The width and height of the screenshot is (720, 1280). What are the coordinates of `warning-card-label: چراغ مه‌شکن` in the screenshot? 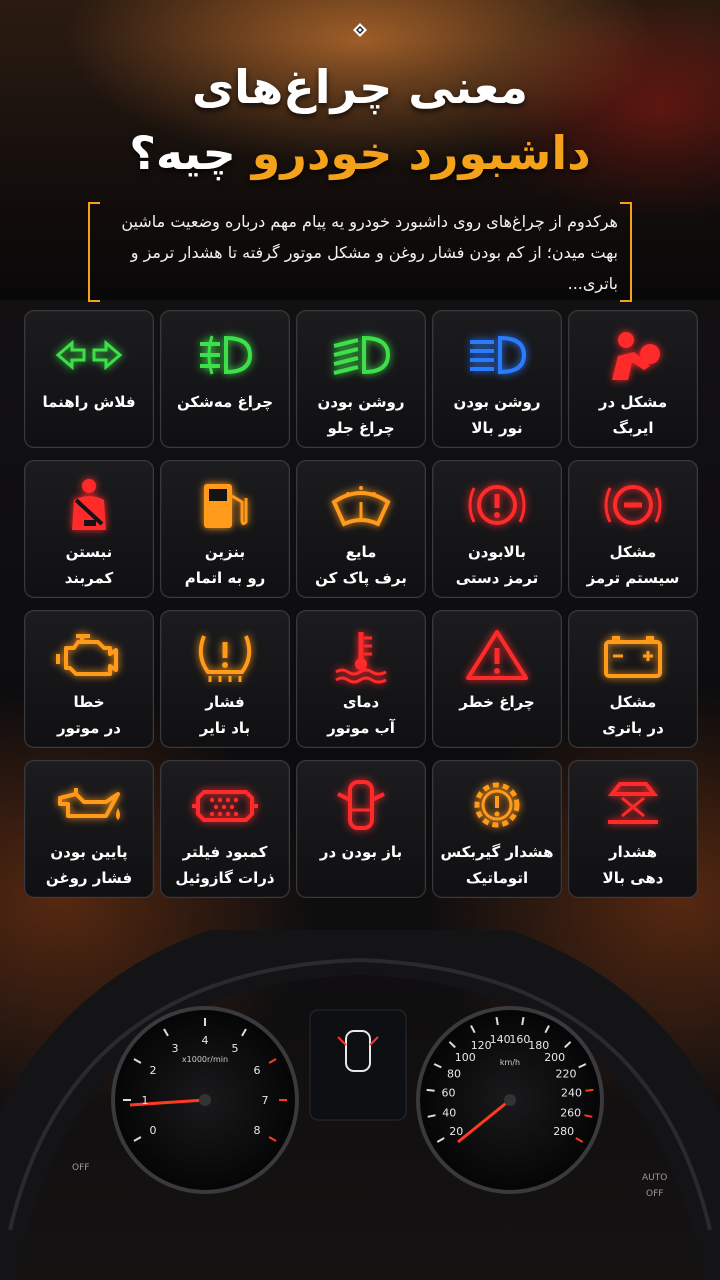 It's located at (225, 402).